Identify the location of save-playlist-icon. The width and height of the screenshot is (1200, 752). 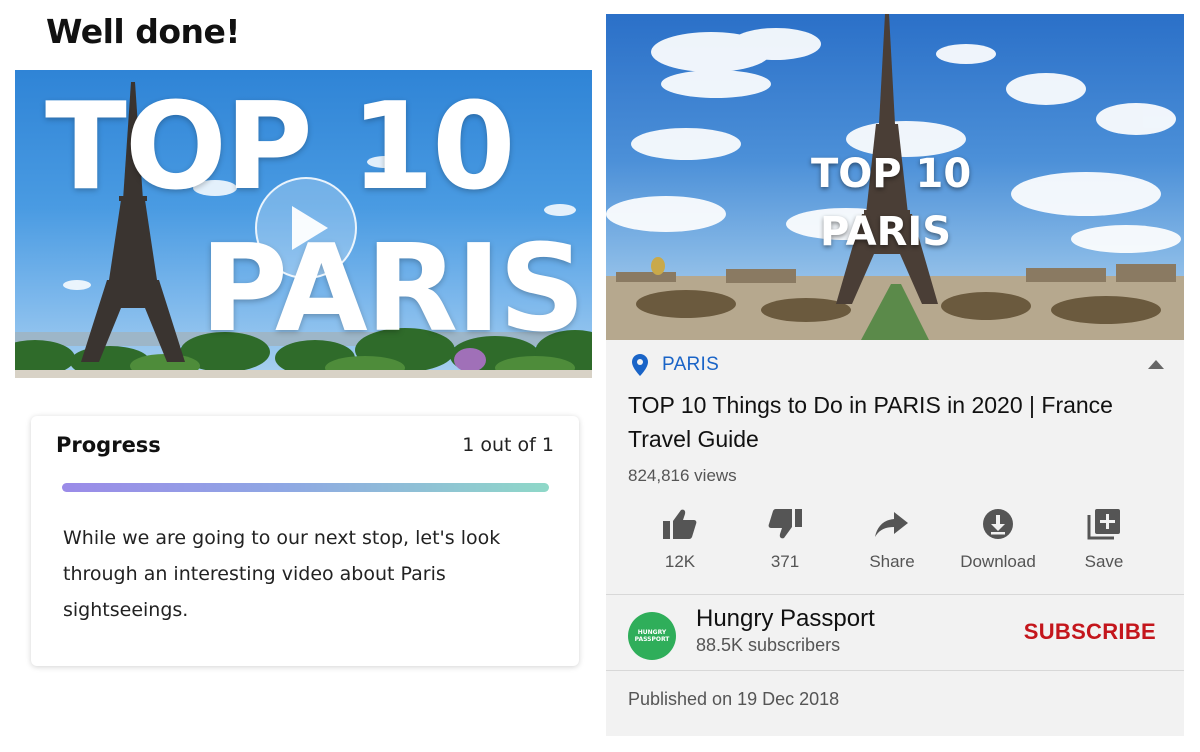
(1103, 524).